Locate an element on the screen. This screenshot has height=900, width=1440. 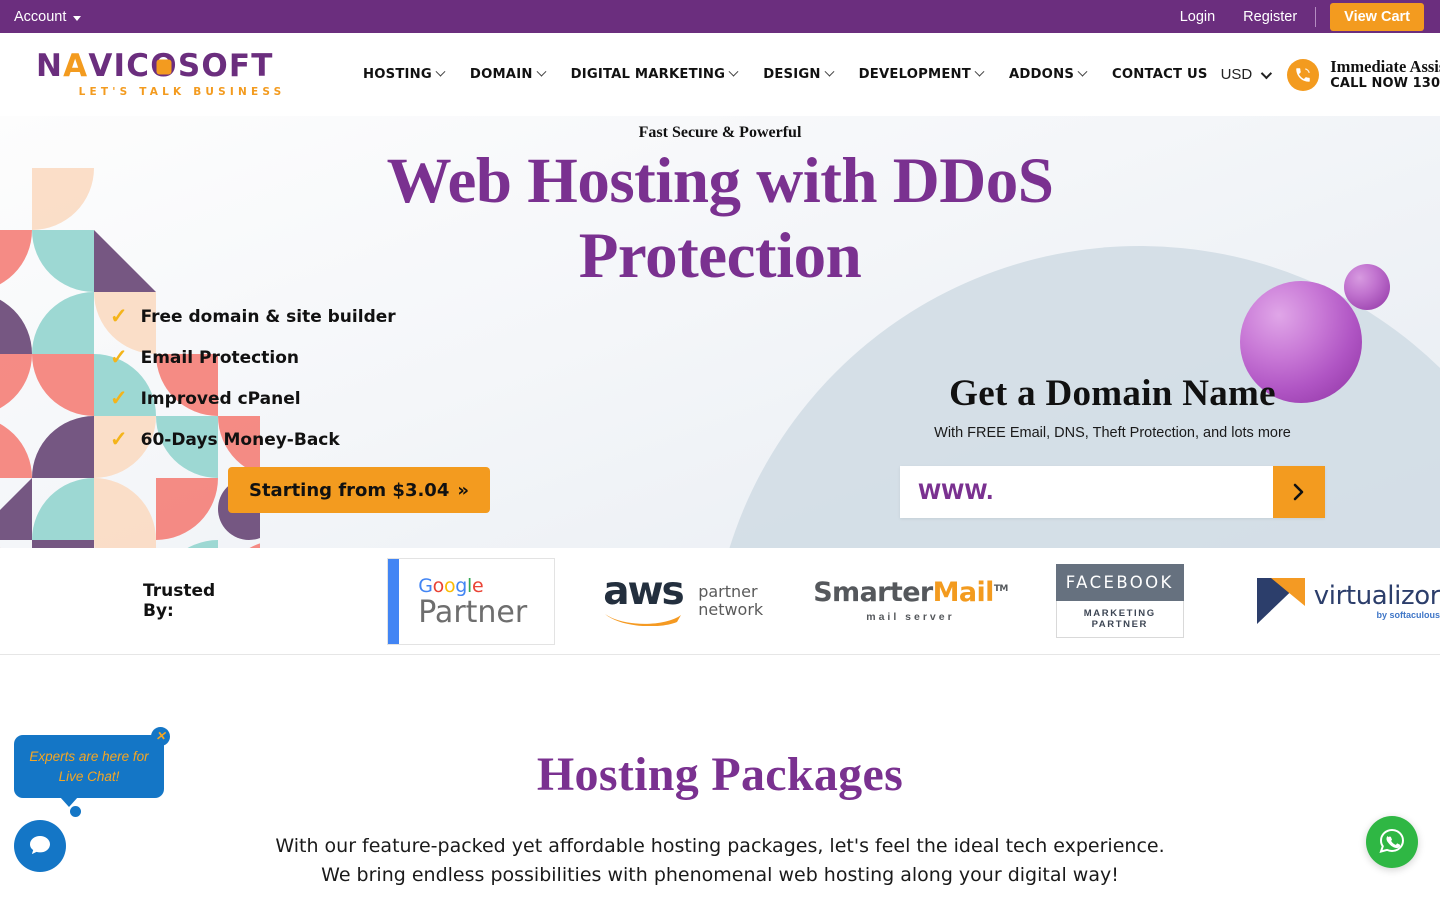
feature-item: ✓ Email Protection is located at coordinates (253, 357).